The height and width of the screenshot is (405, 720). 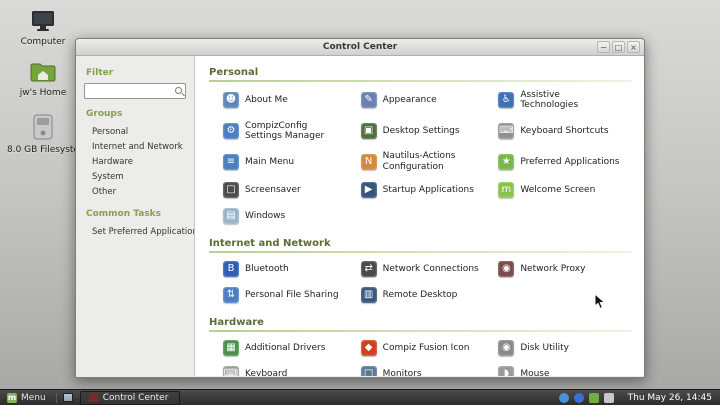 What do you see at coordinates (231, 216) in the screenshot?
I see `windows-icon: ▤` at bounding box center [231, 216].